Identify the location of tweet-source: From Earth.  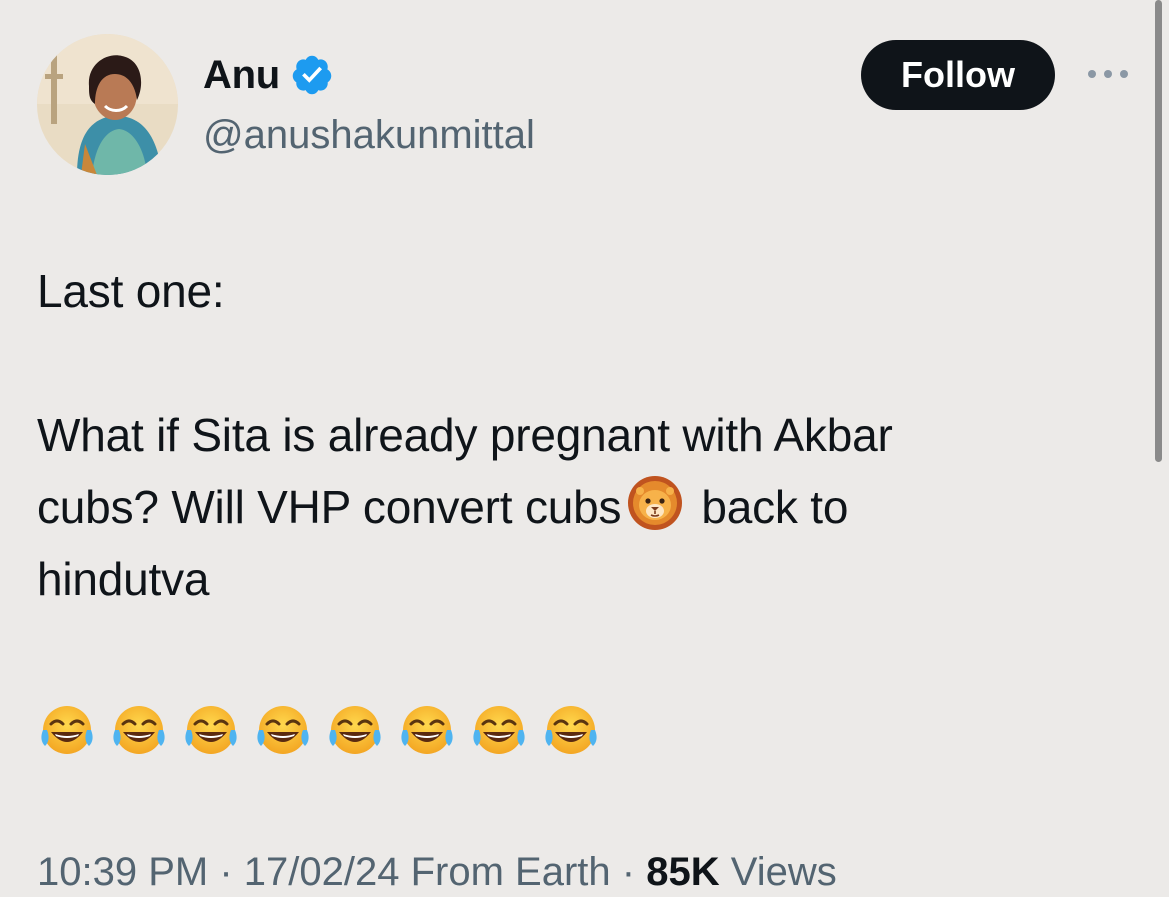
(510, 872).